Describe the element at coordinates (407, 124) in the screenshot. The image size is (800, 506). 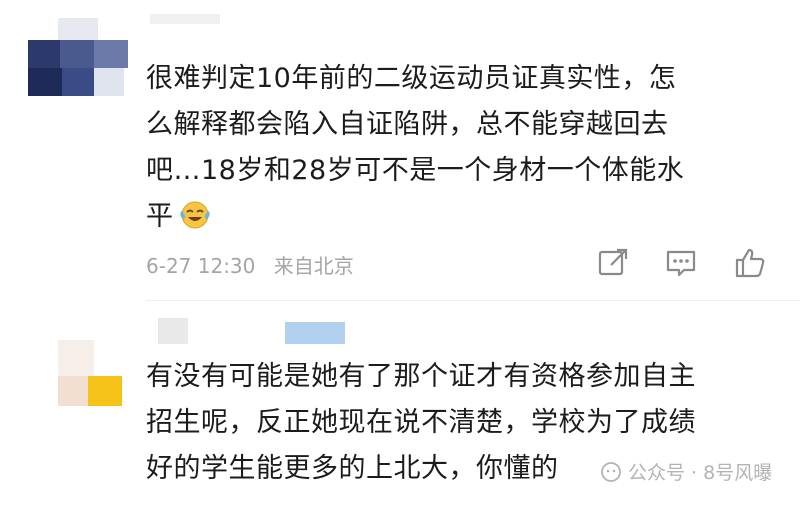
I see `comment-line: 么解释都会陷入自证陷阱，总不能穿越回去` at that location.